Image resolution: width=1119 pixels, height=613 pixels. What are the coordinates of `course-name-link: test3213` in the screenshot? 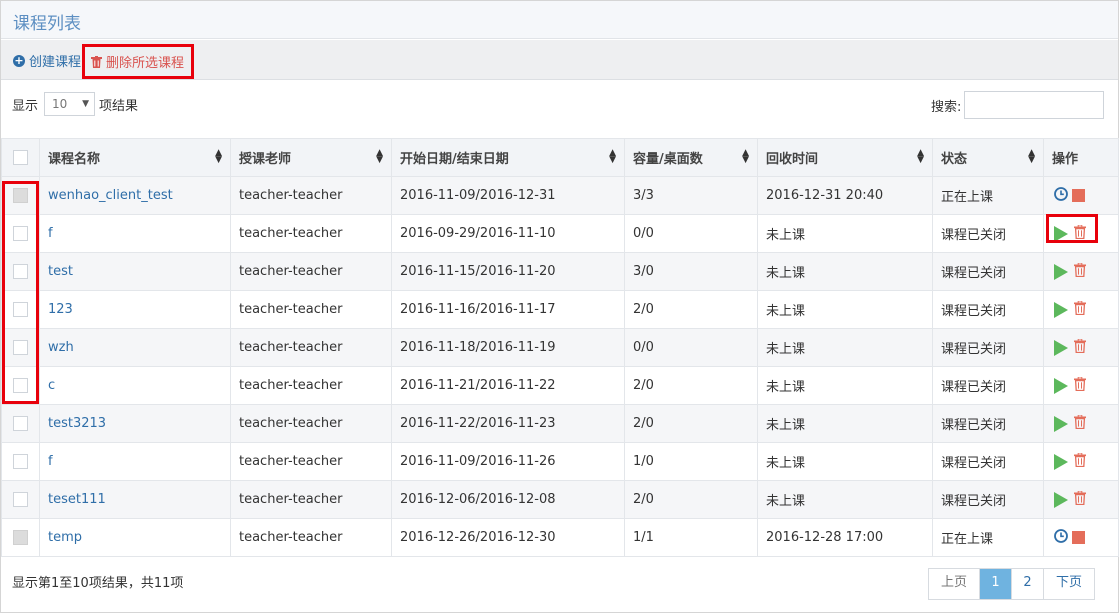 It's located at (77, 423).